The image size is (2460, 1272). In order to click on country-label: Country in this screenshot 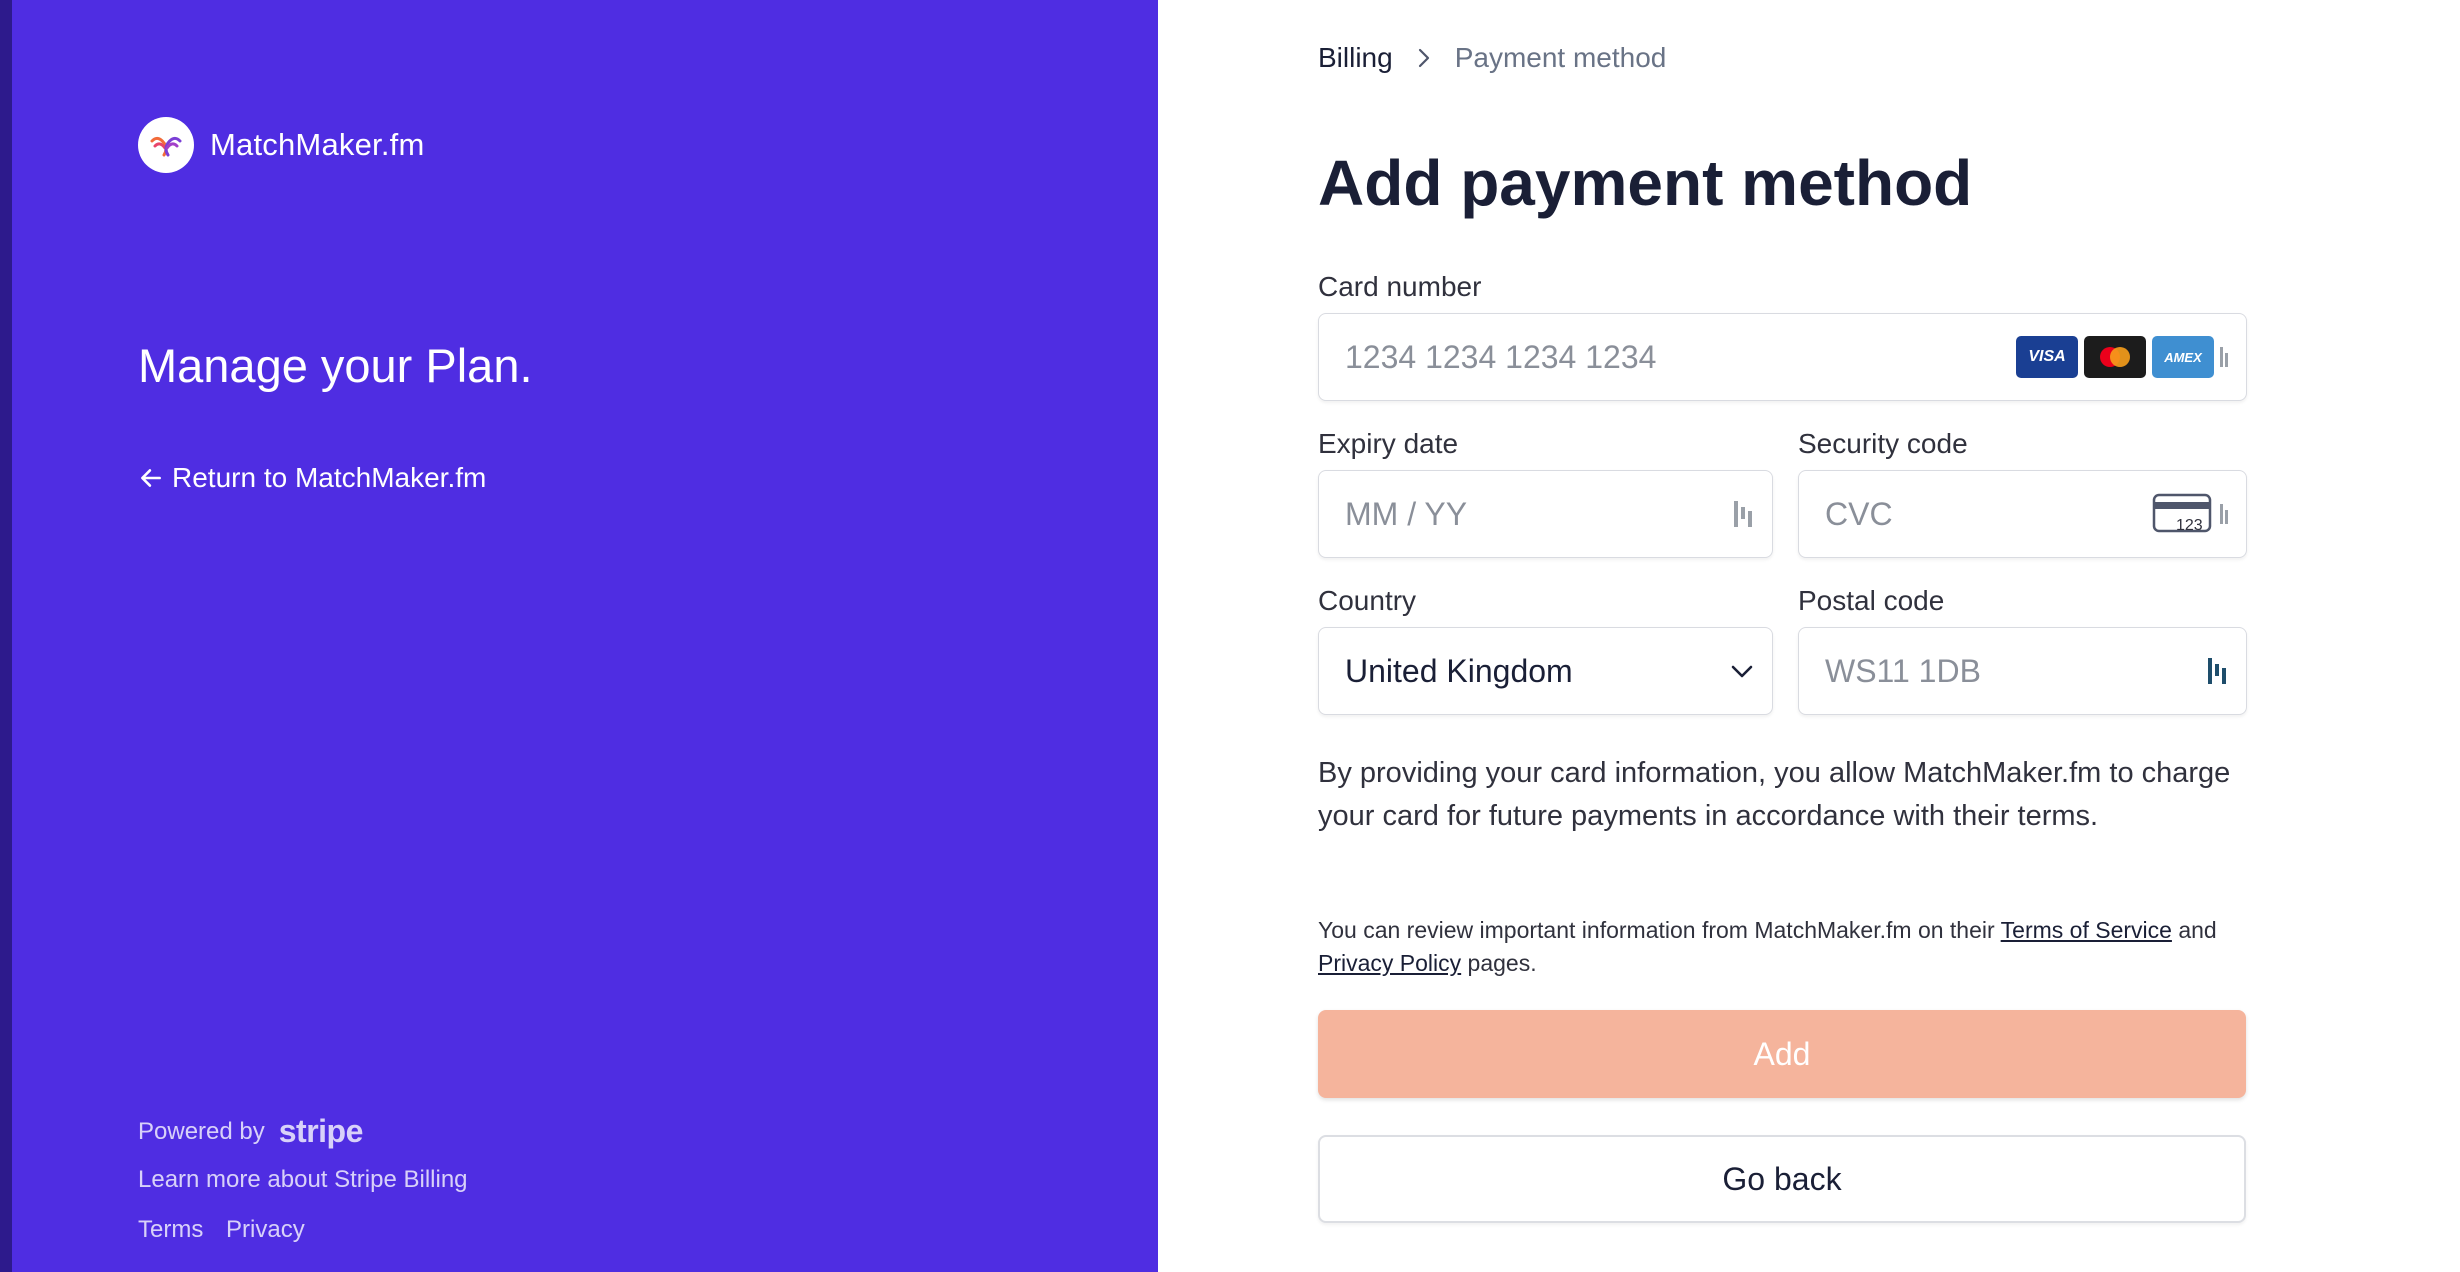, I will do `click(1367, 600)`.